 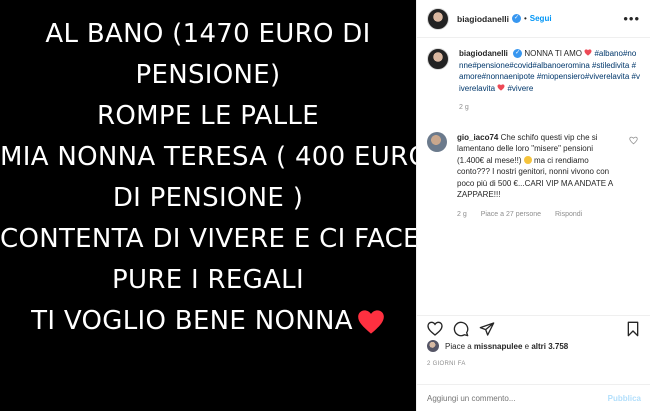 I want to click on post-text-line: MIA NONNA TERESA ( 400 EURO, so click(x=215, y=157).